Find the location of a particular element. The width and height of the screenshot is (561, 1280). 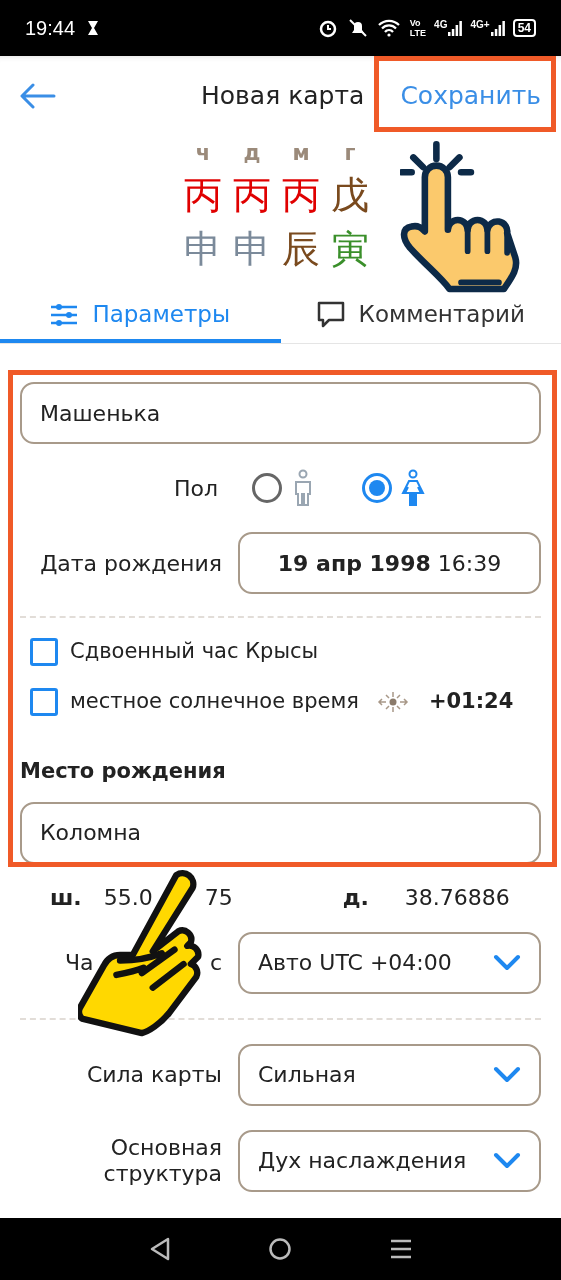

pillar-character: 寅 is located at coordinates (350, 249).